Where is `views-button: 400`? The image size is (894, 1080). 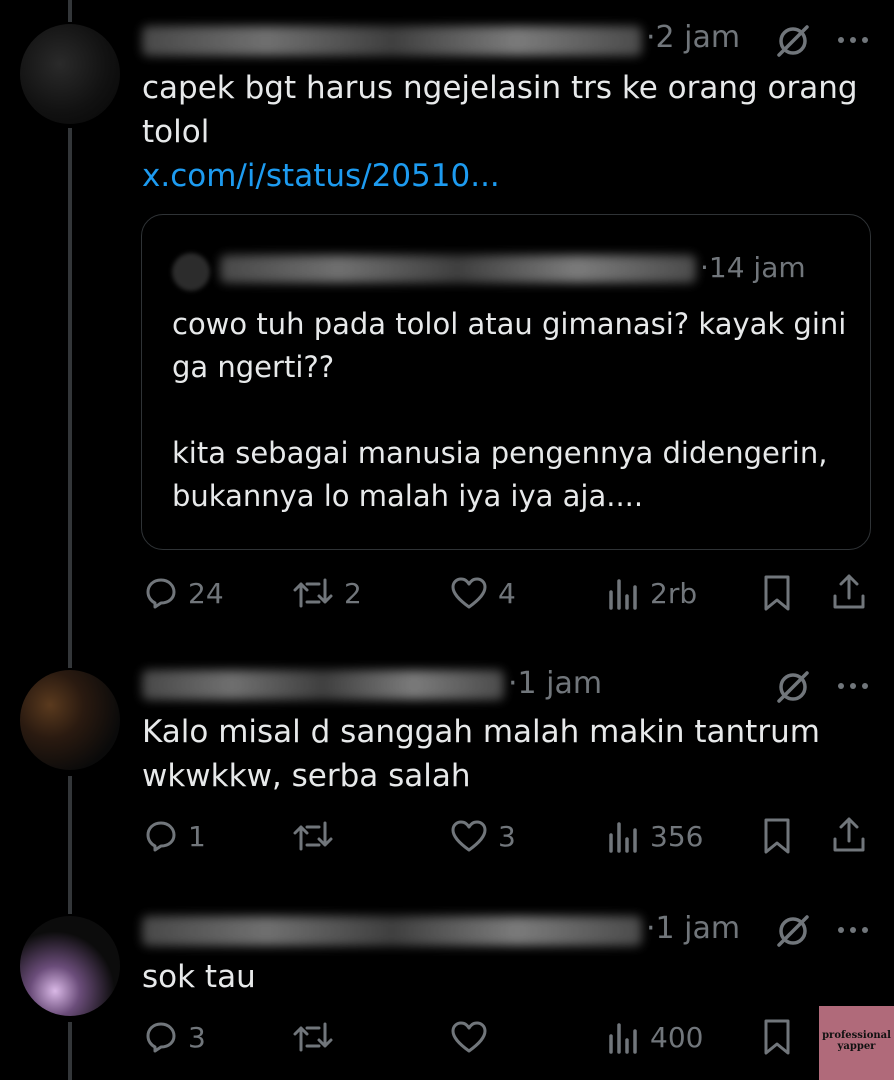 views-button: 400 is located at coordinates (654, 1037).